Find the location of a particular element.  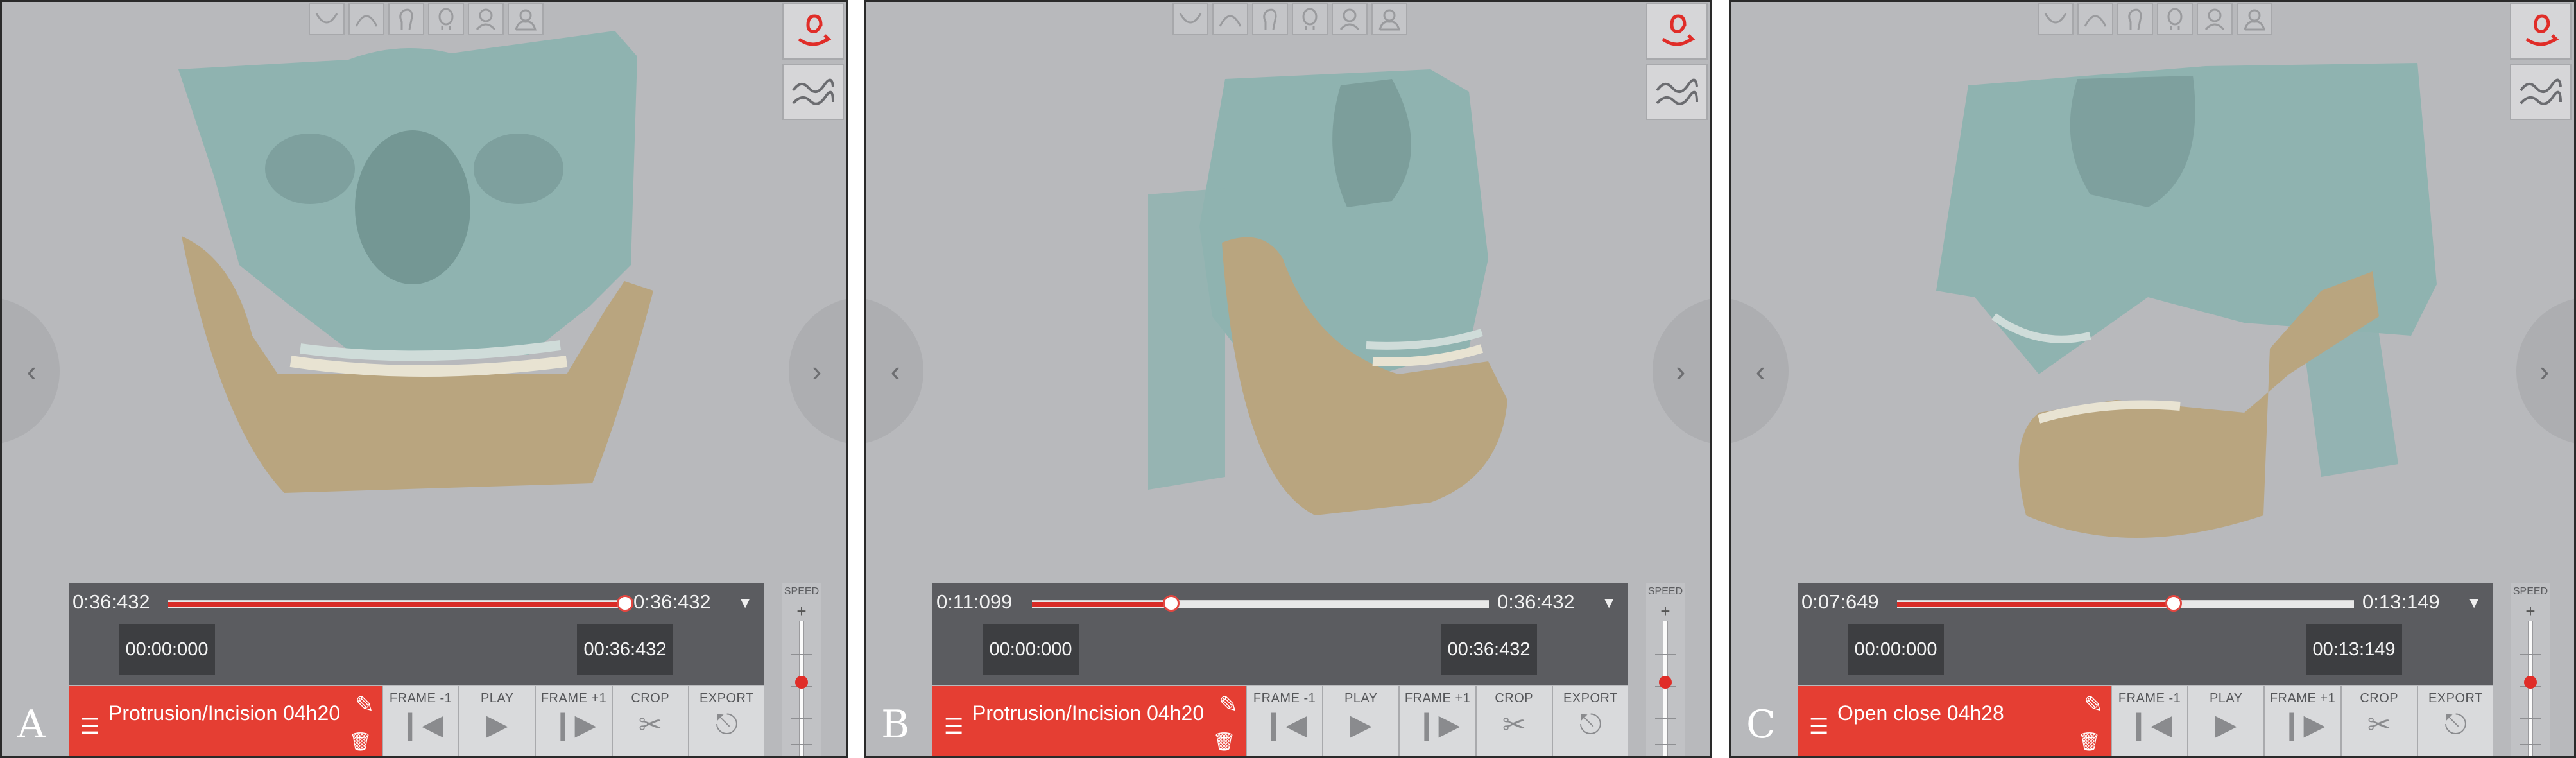

wave-curve-icon is located at coordinates (2541, 91).